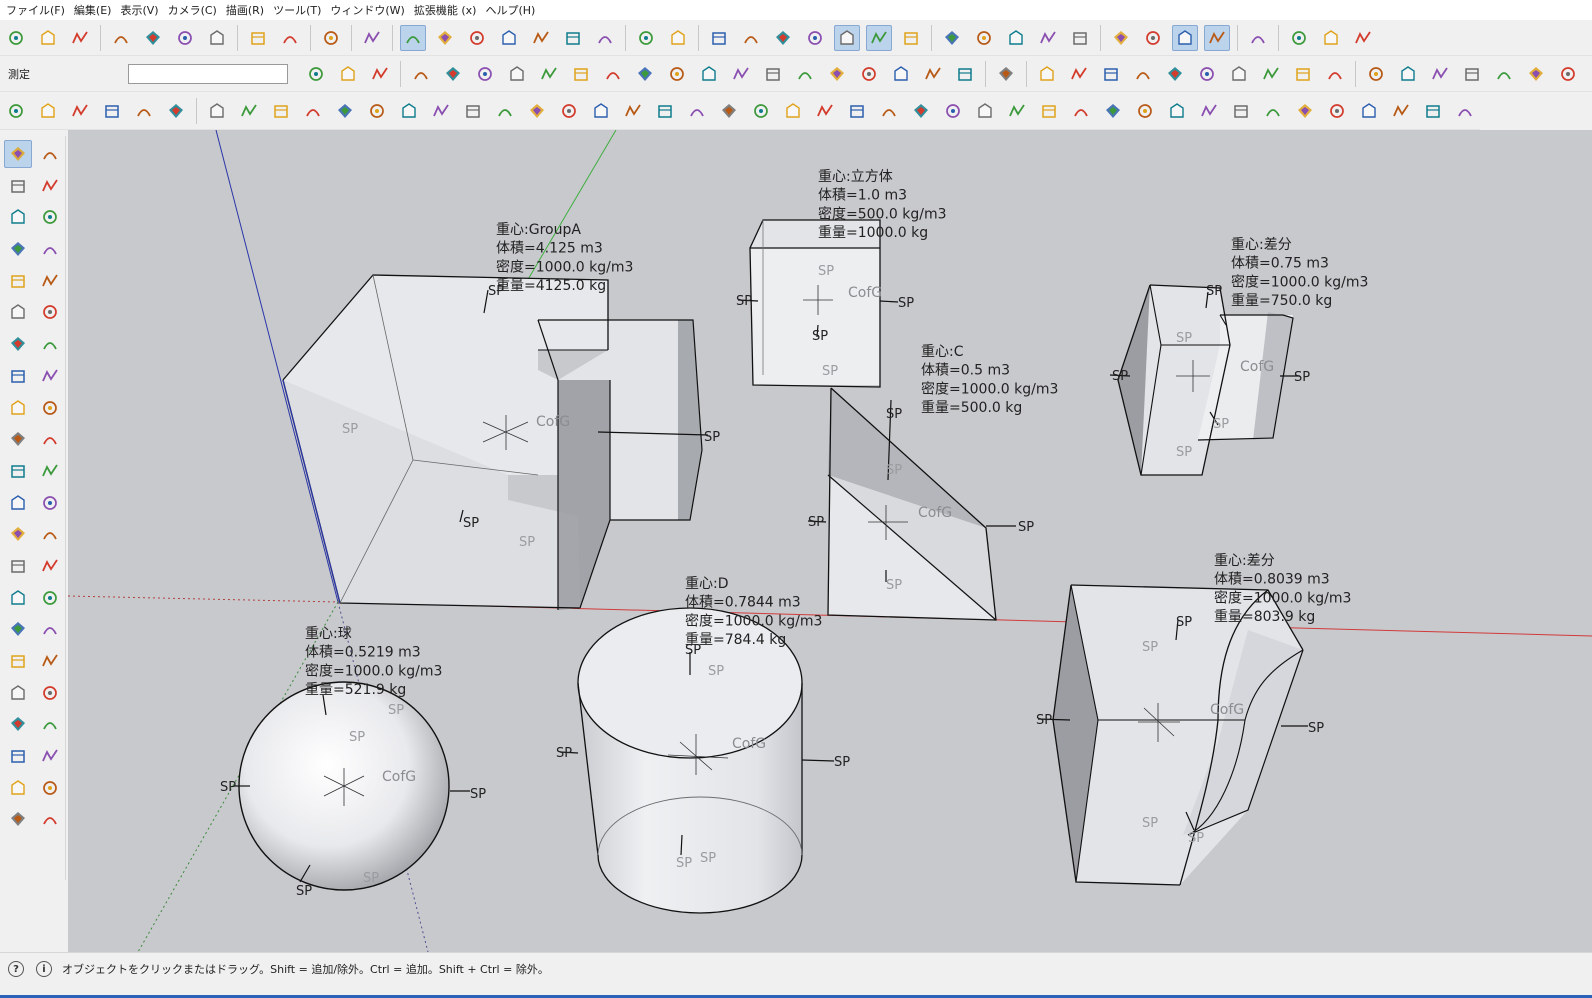  Describe the element at coordinates (97, 10) in the screenshot. I see `menu-item-1: 編集(E)` at that location.